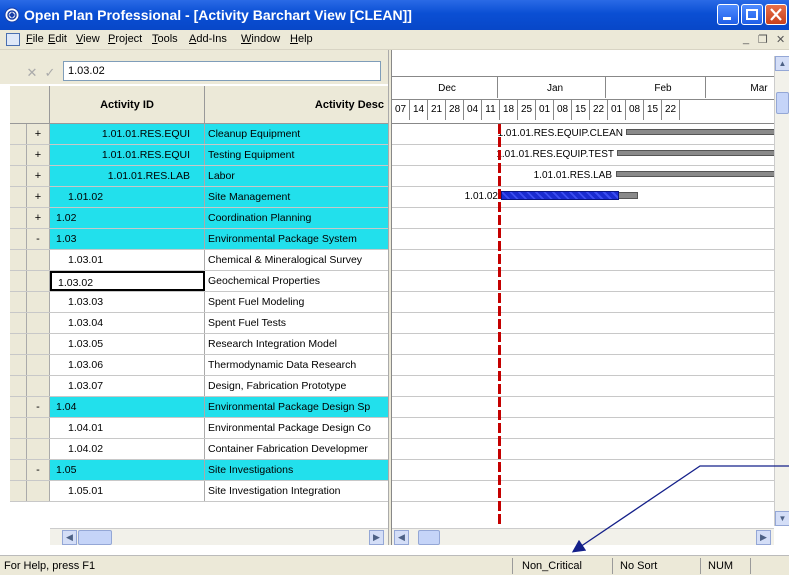 Image resolution: width=789 pixels, height=575 pixels. Describe the element at coordinates (127, 365) in the screenshot. I see `activity-id-cell: 1.03.06` at that location.